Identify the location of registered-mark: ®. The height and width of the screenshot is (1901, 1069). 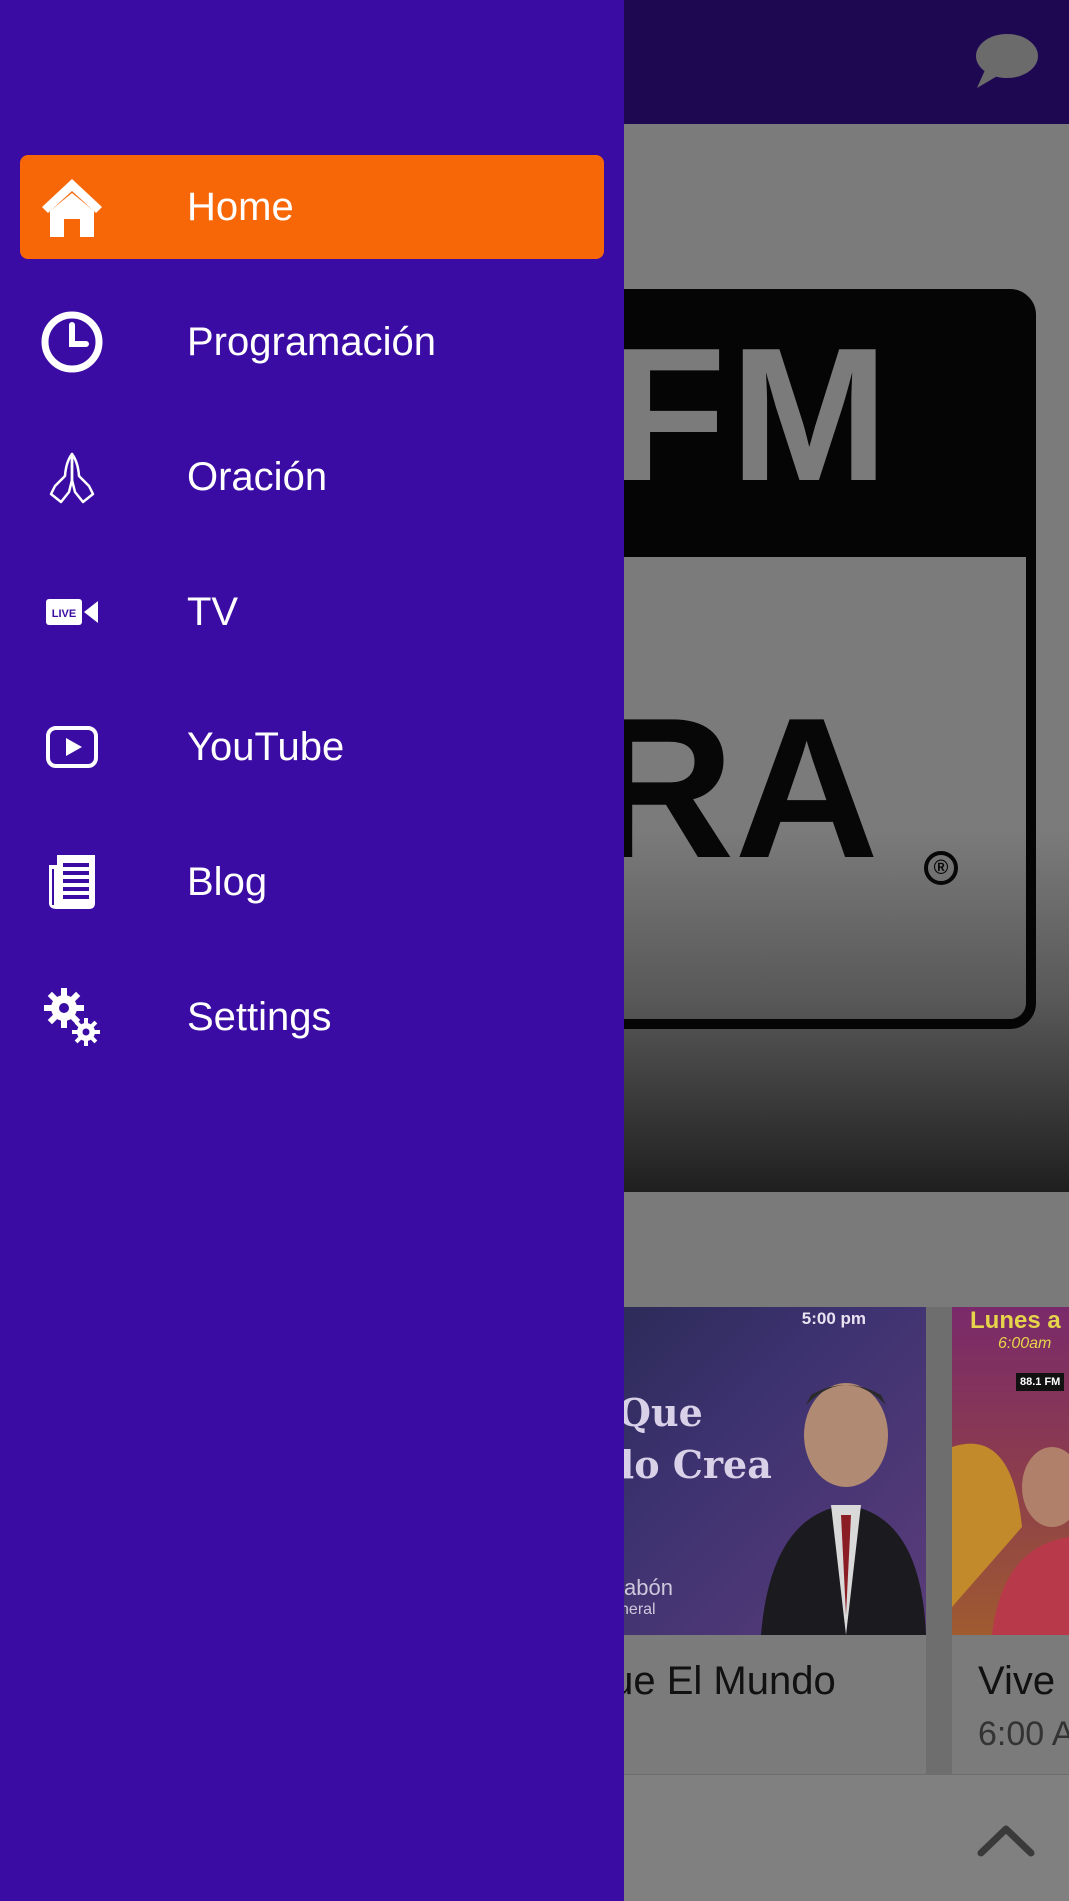
(941, 868).